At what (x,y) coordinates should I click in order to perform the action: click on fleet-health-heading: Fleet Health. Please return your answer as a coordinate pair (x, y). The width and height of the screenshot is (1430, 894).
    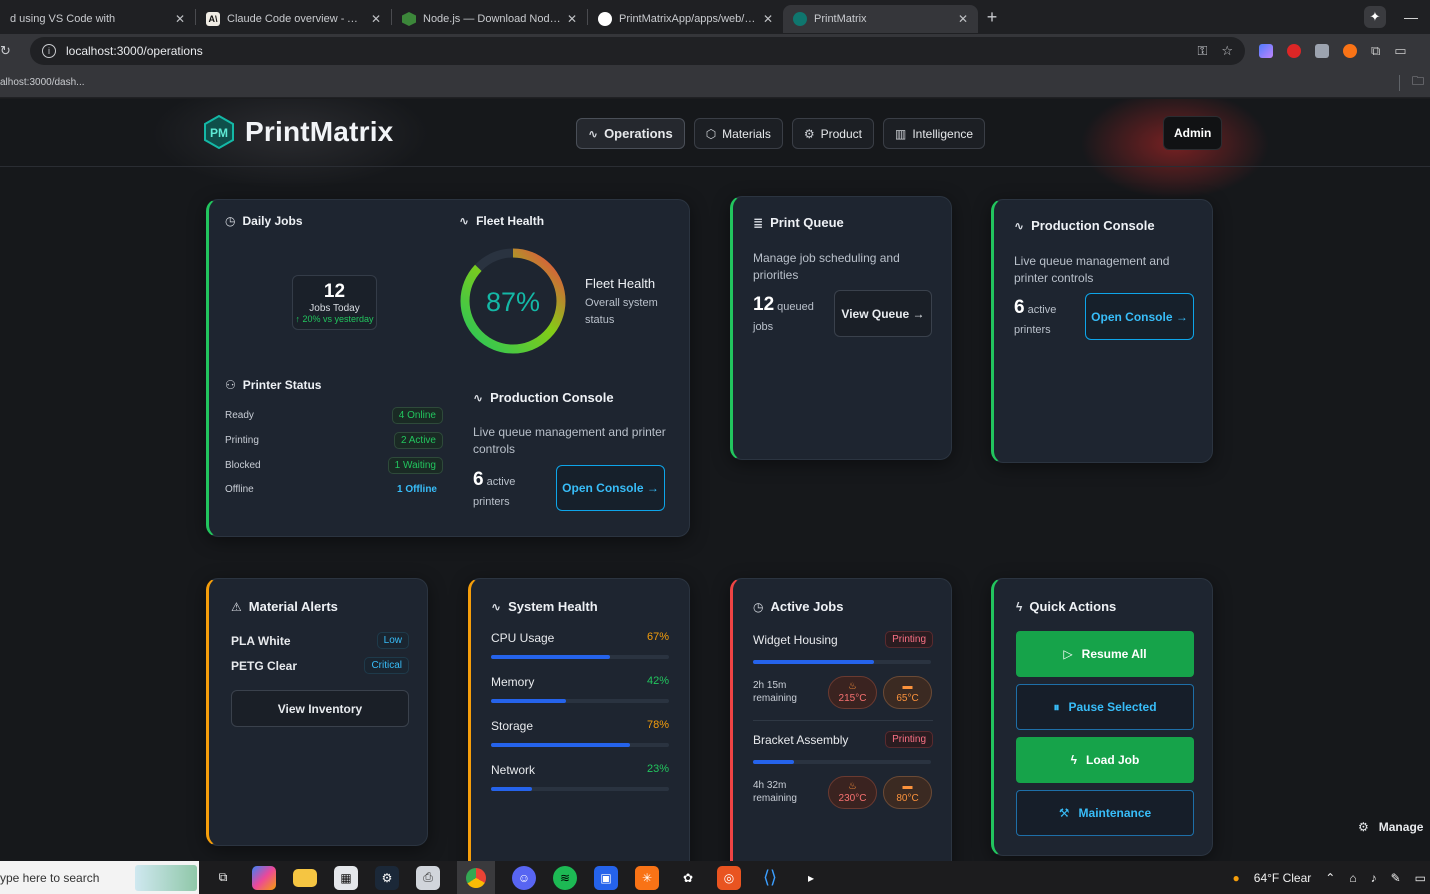
    Looking at the image, I should click on (620, 283).